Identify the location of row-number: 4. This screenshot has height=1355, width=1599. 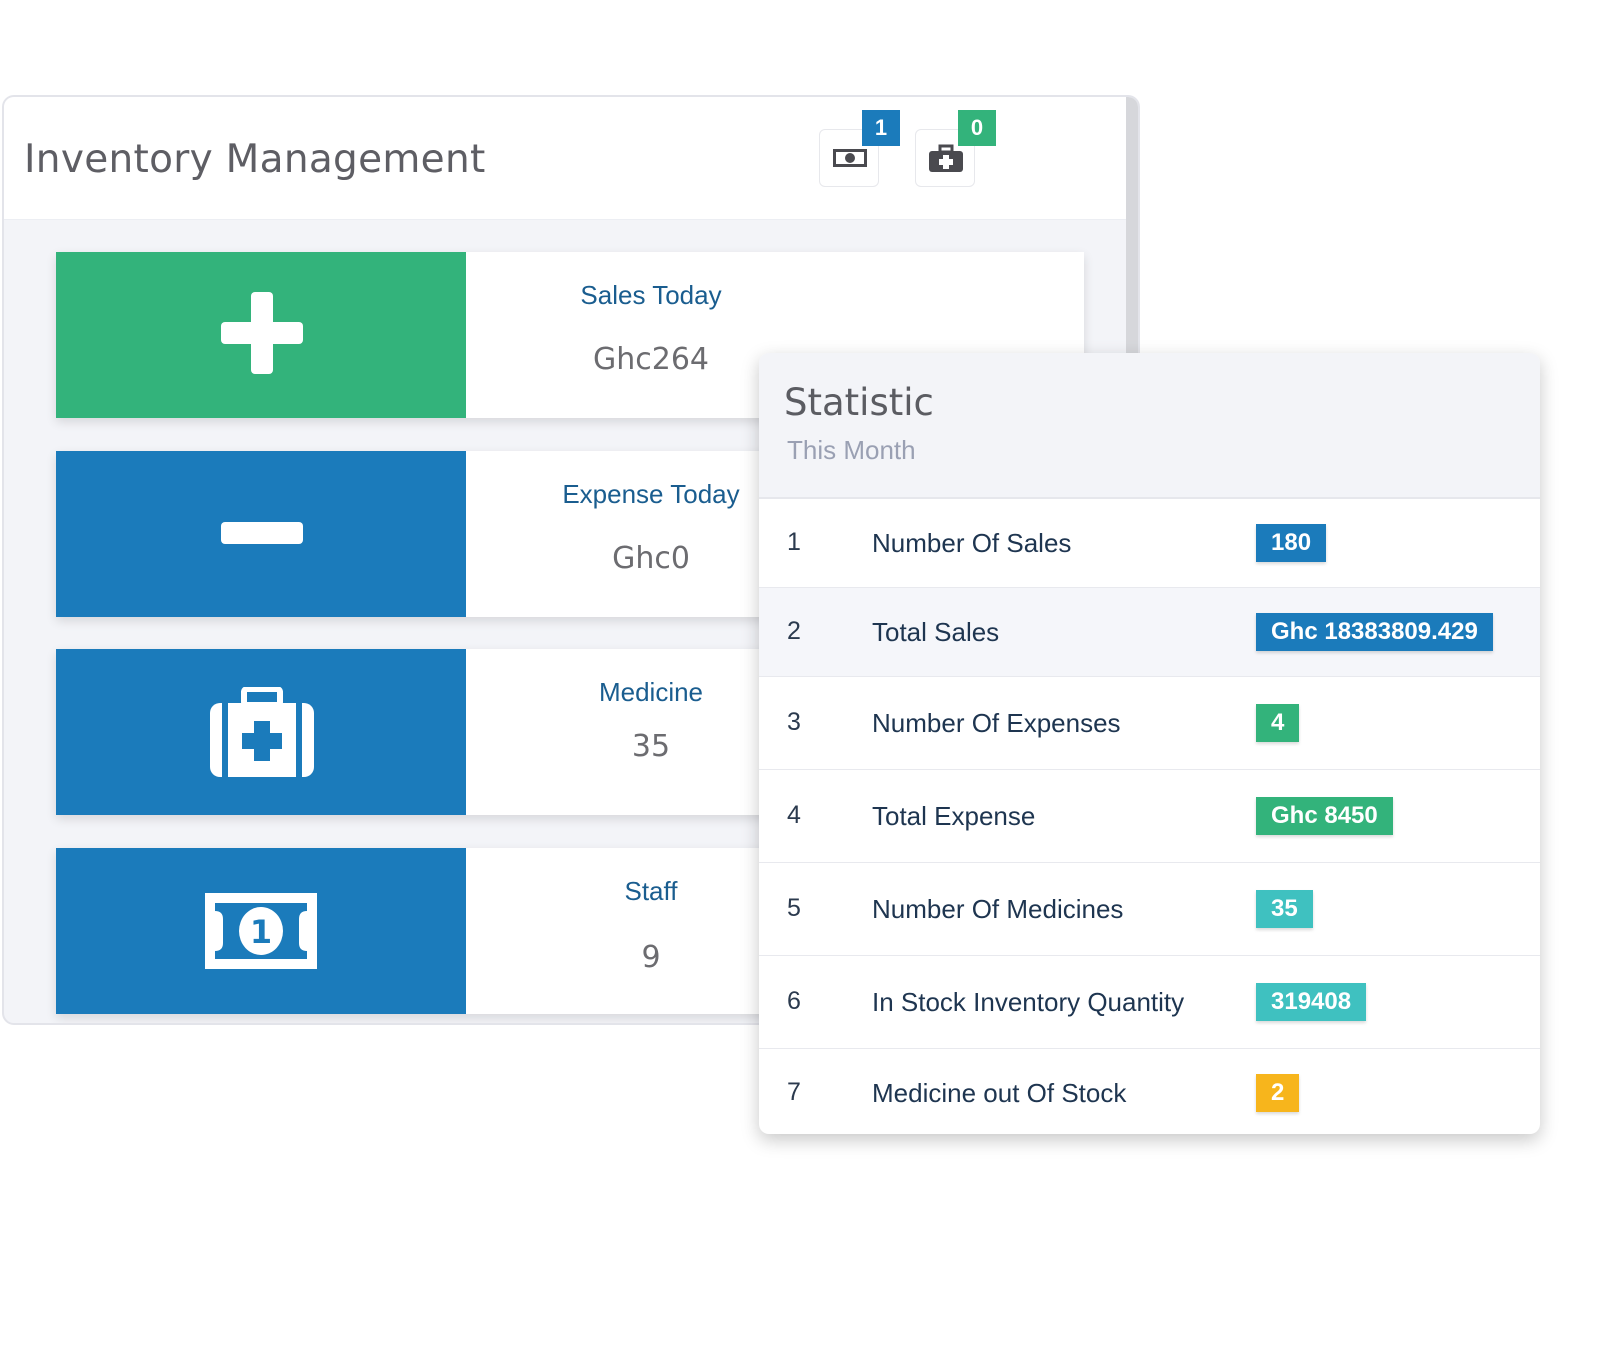
(794, 815).